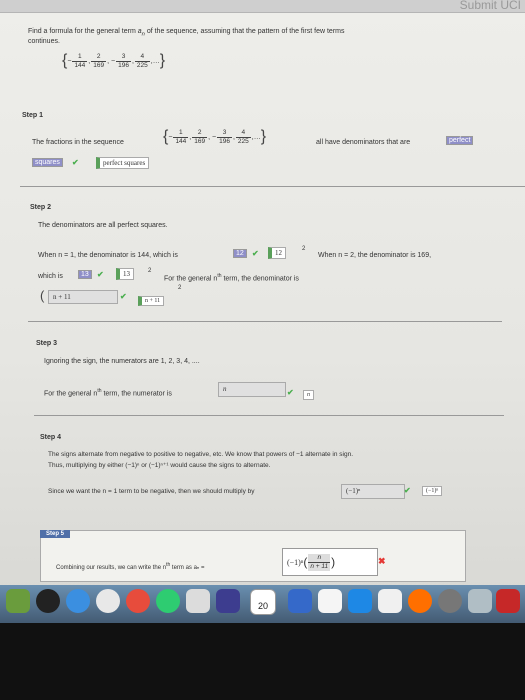  I want to click on settings-icon, so click(450, 601).